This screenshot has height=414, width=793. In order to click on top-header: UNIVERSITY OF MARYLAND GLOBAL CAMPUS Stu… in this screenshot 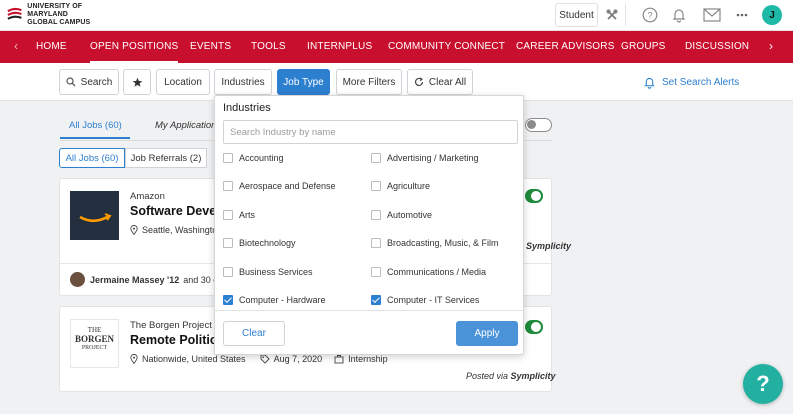, I will do `click(396, 15)`.